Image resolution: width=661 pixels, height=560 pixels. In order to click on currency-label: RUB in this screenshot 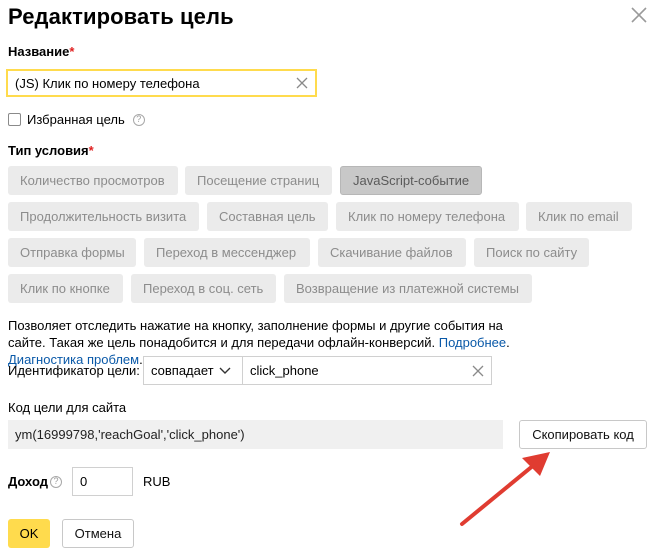, I will do `click(157, 481)`.